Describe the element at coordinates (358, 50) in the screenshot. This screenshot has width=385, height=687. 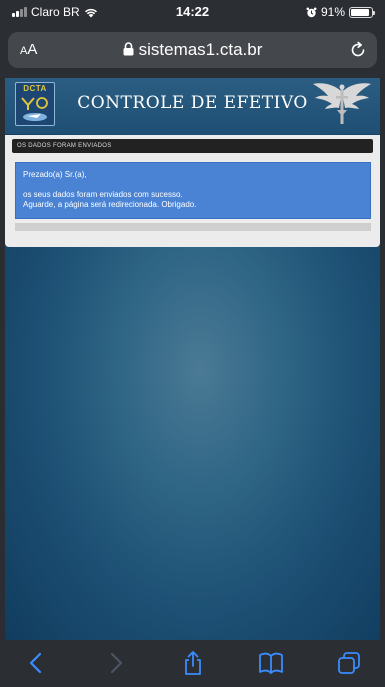
I see `reload-icon` at that location.